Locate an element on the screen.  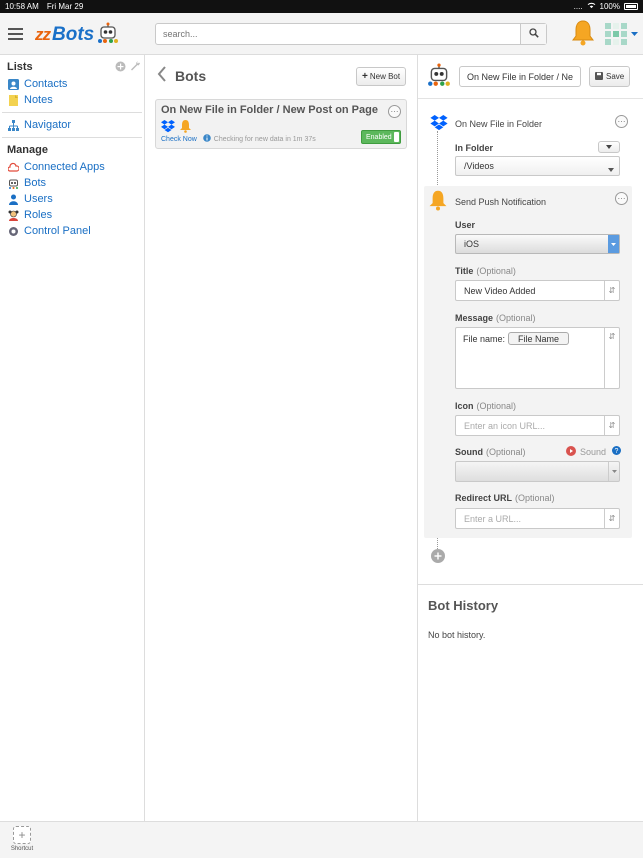
add-list-icon is located at coordinates (120, 68).